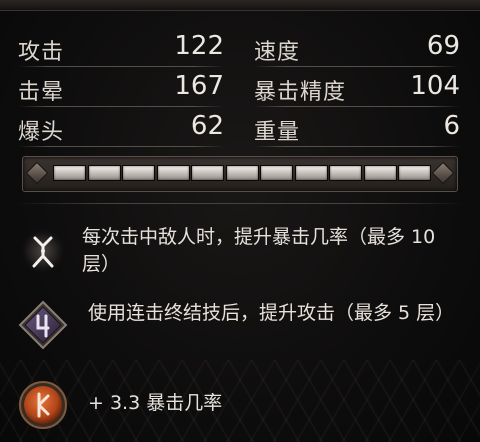 Image resolution: width=480 pixels, height=442 pixels. I want to click on divider, so click(240, 203).